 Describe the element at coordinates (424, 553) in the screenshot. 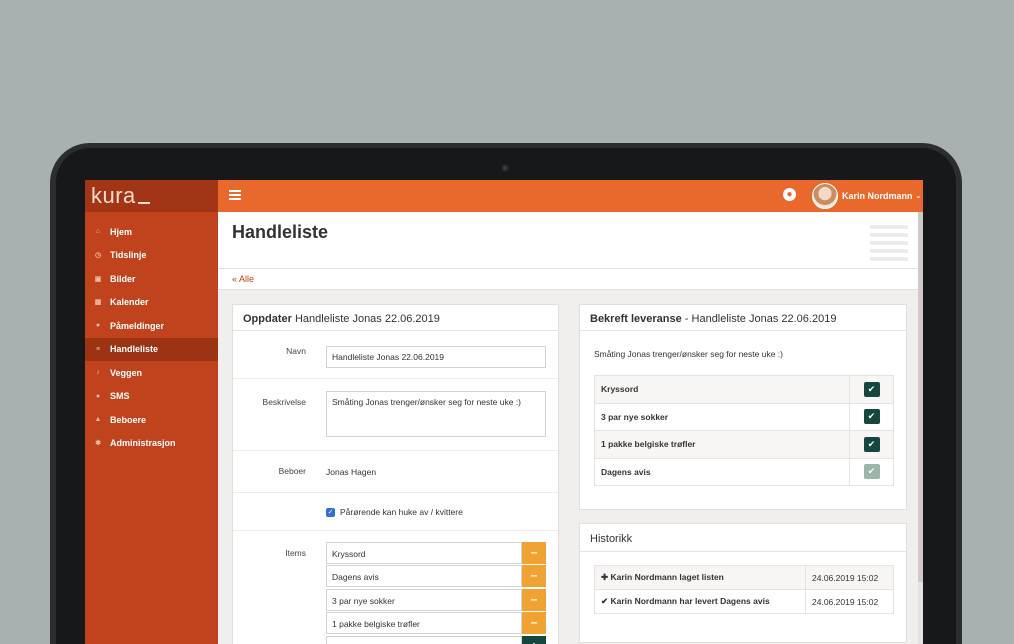

I see `item-input: Kryssord` at that location.